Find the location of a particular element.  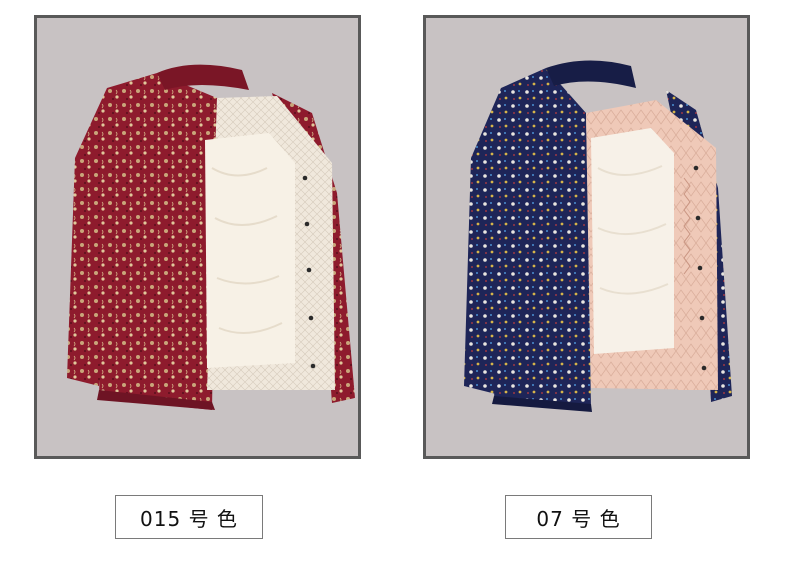

color-label-015-text: 015 号 色 is located at coordinates (189, 518).